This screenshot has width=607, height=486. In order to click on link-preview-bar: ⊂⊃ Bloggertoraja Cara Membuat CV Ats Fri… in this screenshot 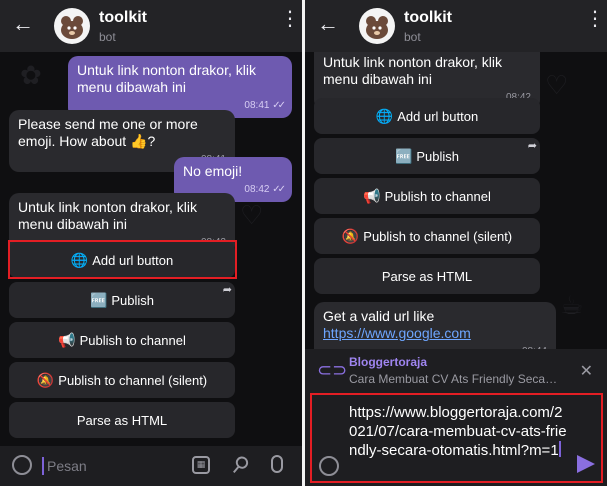, I will do `click(456, 371)`.